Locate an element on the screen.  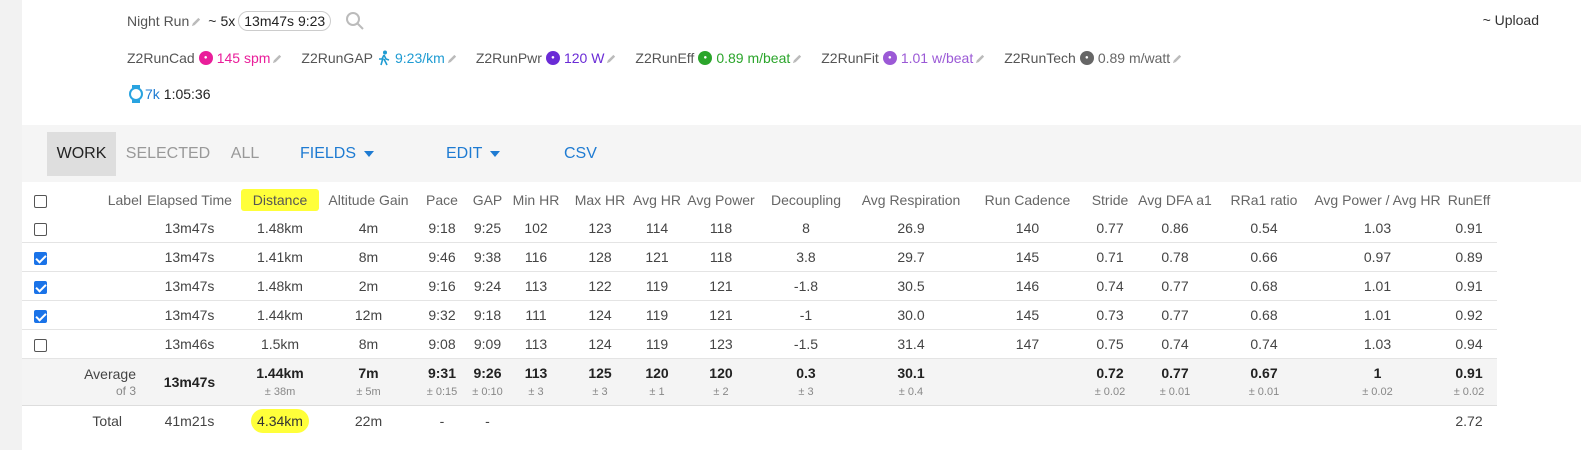
metric-z2runeff: Z2RunEff ● 0.89 m/beat is located at coordinates (721, 58).